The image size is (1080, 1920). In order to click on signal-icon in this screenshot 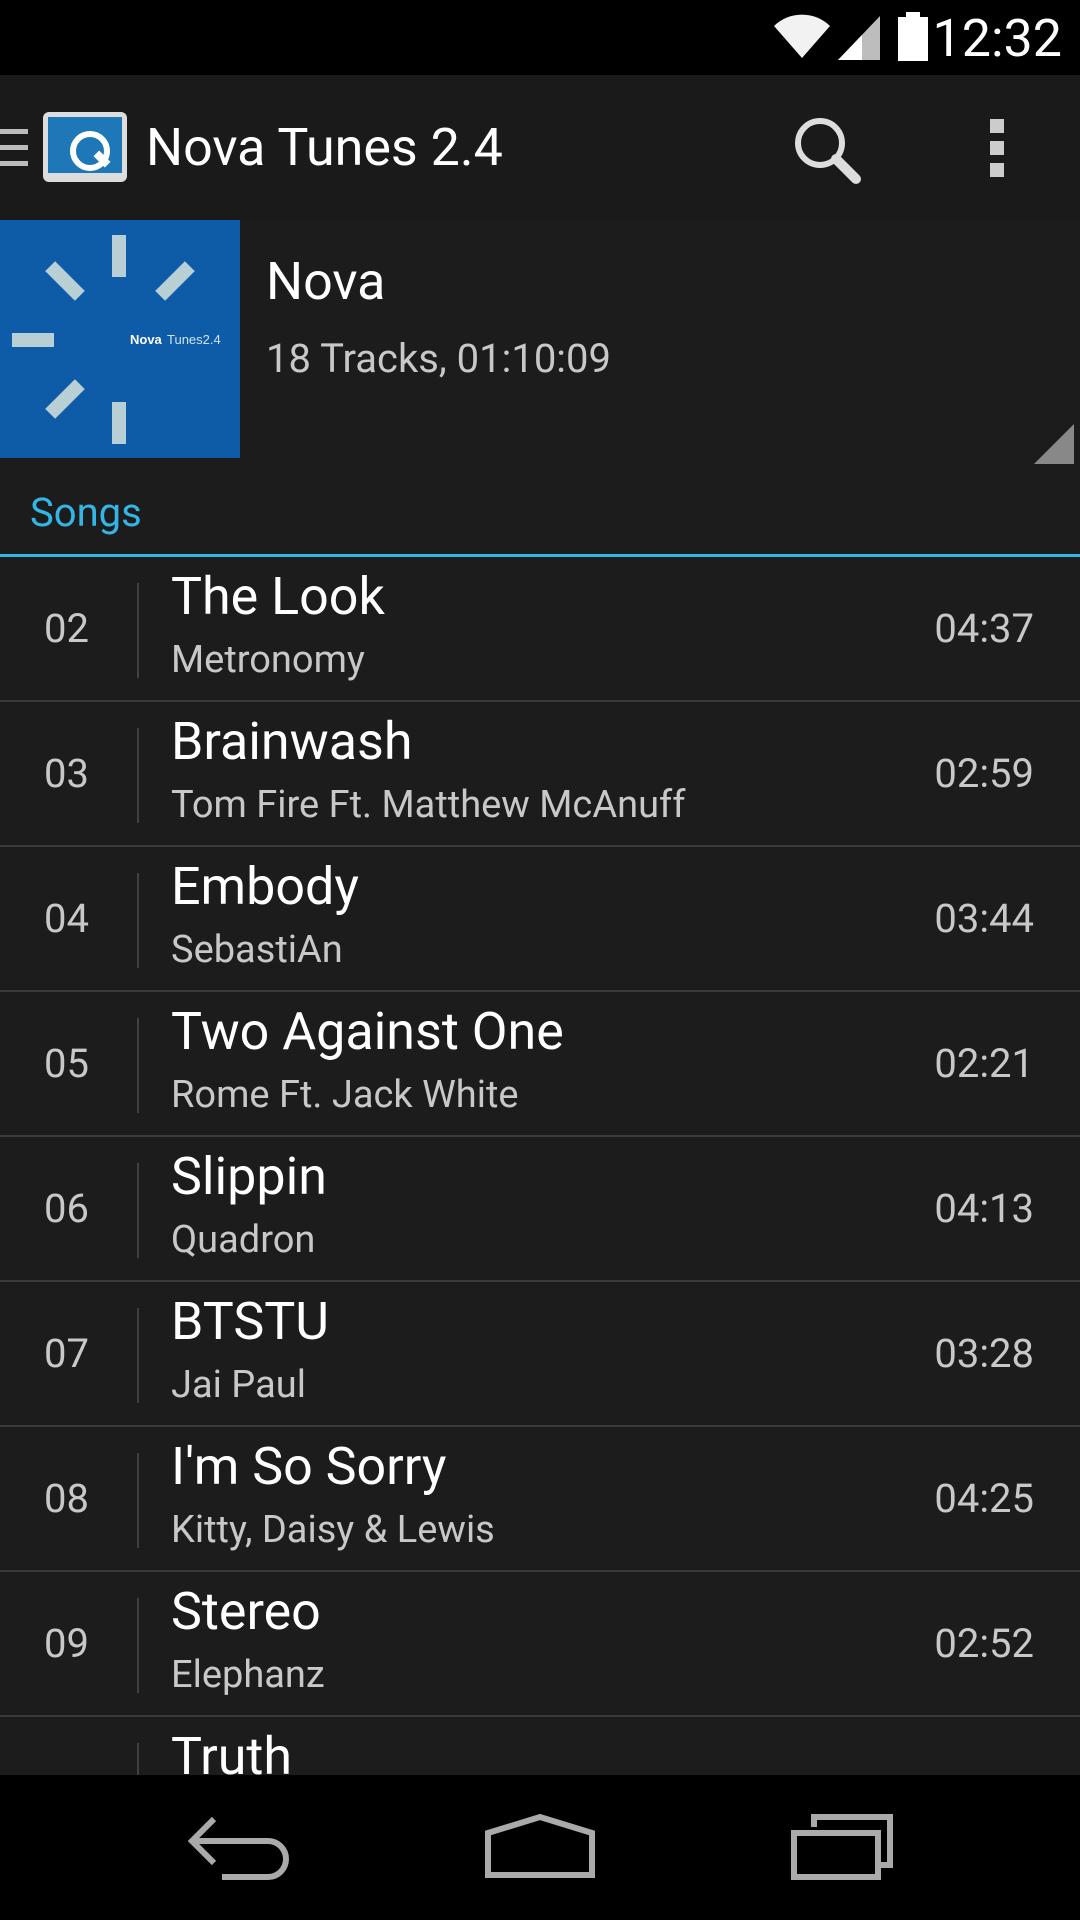, I will do `click(859, 38)`.